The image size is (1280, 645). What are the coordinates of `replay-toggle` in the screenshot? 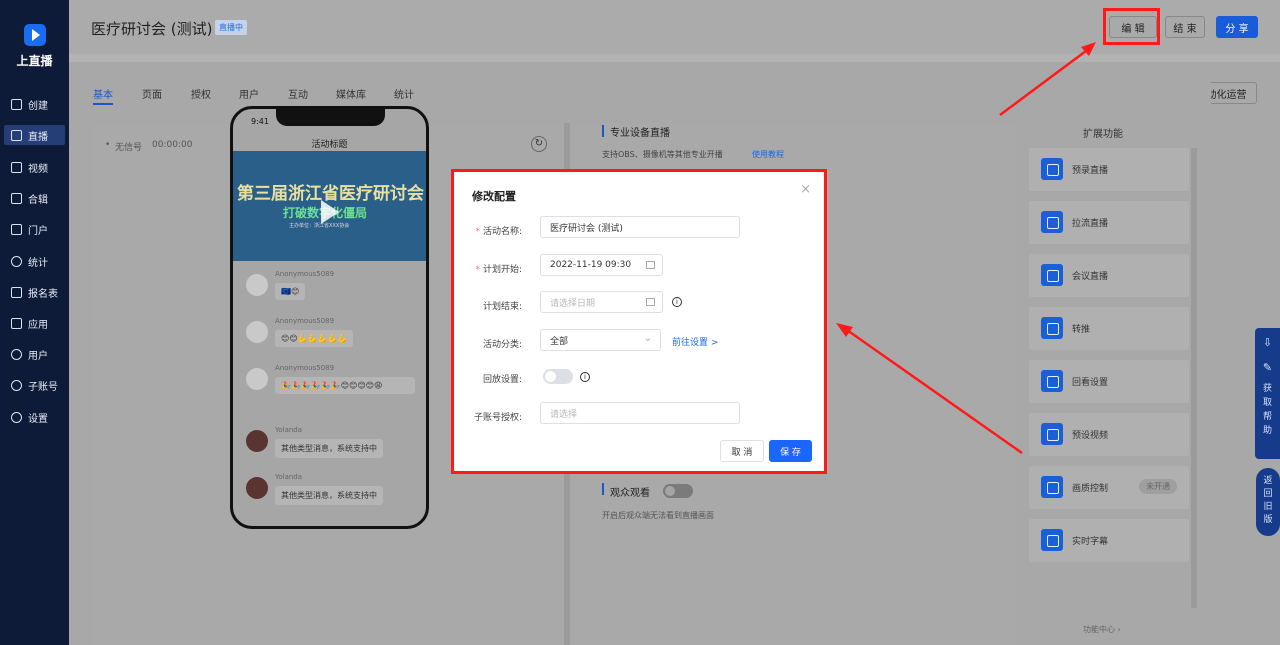 It's located at (558, 376).